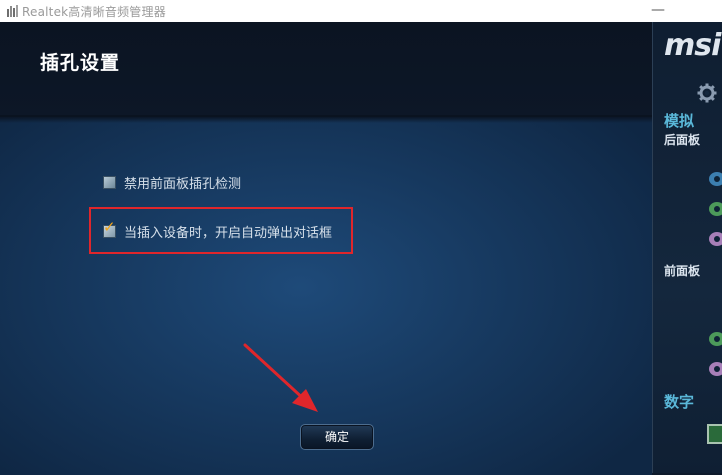 Image resolution: width=722 pixels, height=475 pixels. Describe the element at coordinates (280, 377) in the screenshot. I see `red-arrow-icon` at that location.